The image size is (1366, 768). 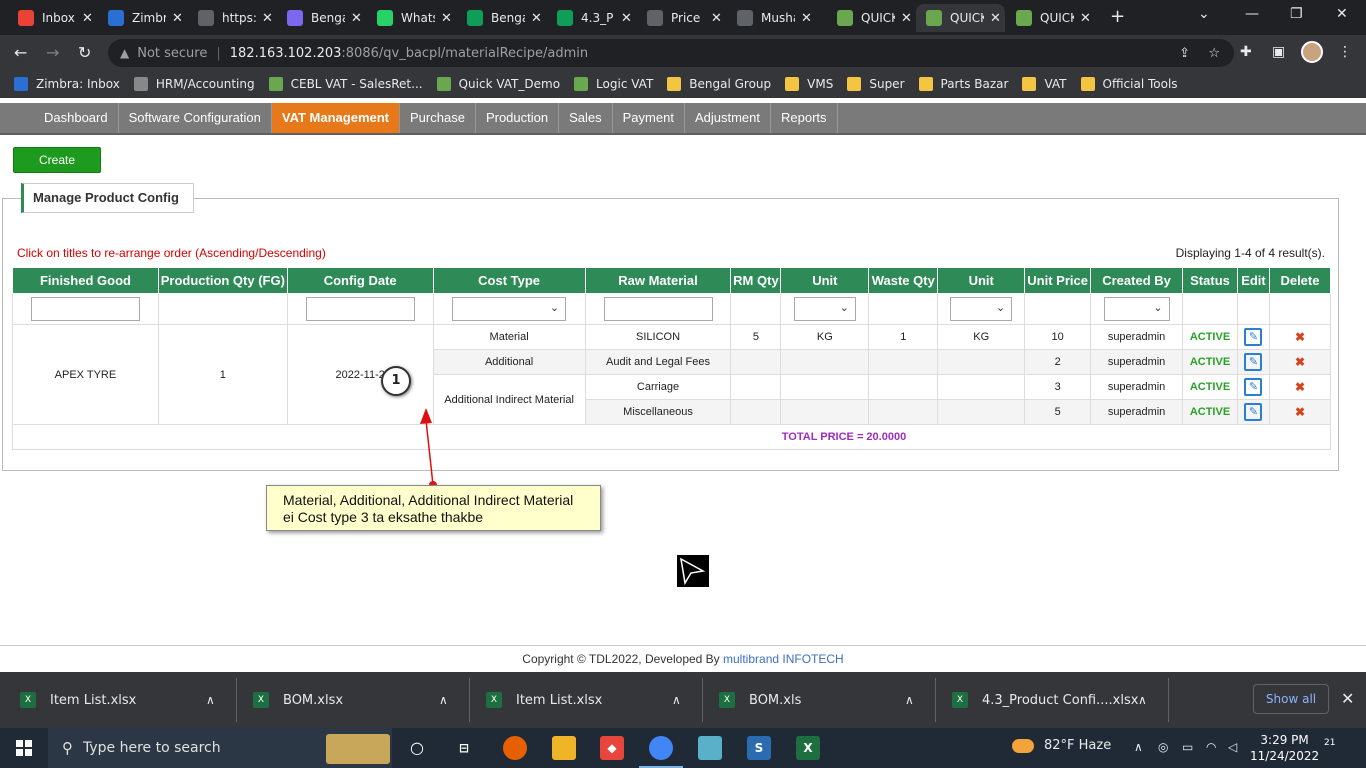 What do you see at coordinates (358, 700) in the screenshot?
I see `download-item: X BOM.xlsx ∧` at bounding box center [358, 700].